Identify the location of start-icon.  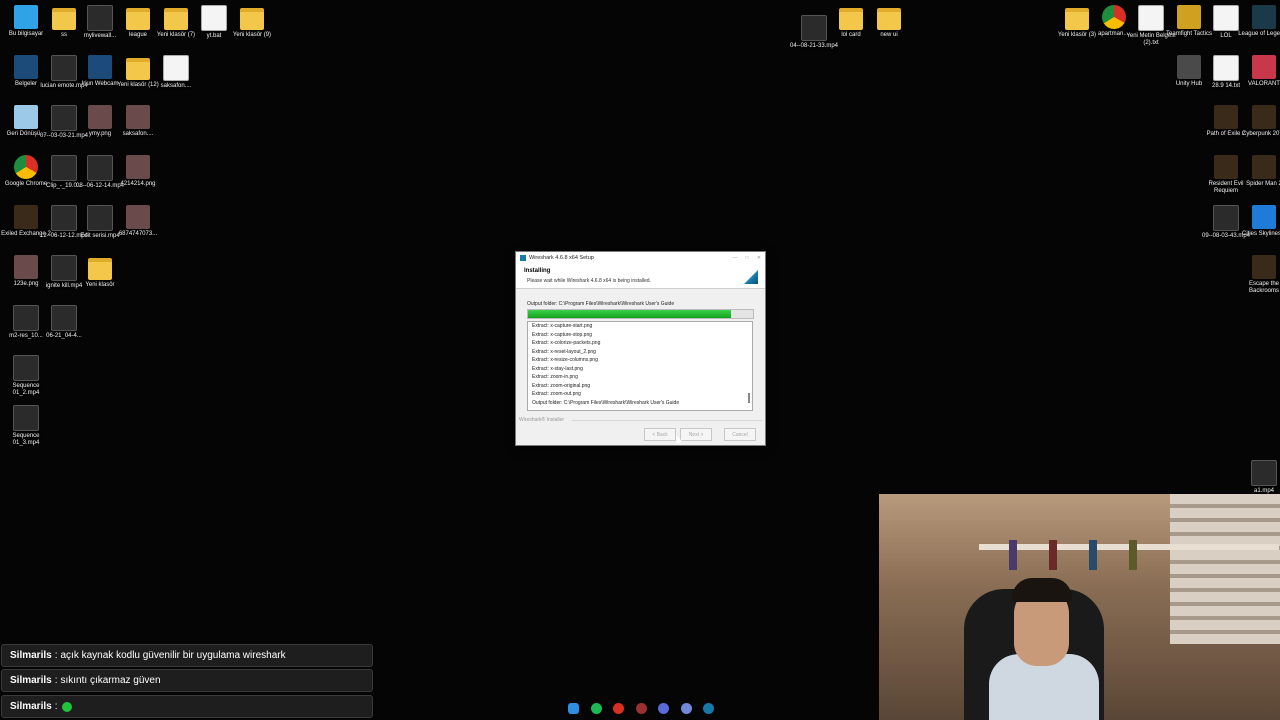
(573, 708).